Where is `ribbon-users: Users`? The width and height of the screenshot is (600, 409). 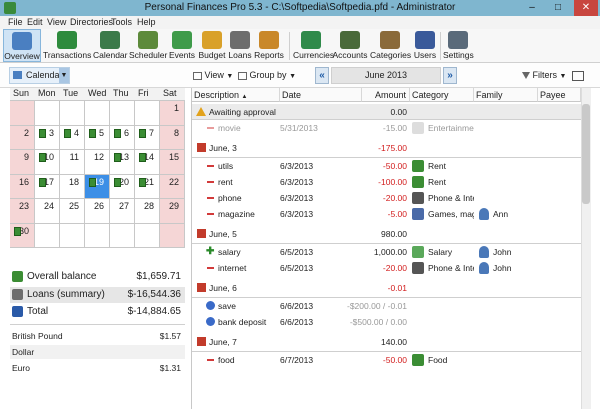
ribbon-users: Users is located at coordinates (425, 45).